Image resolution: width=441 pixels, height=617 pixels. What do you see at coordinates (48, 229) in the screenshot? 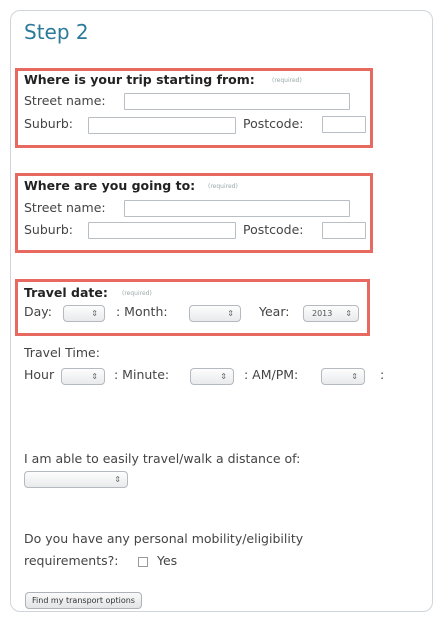
I see `destination-suburb-label: Suburb:` at bounding box center [48, 229].